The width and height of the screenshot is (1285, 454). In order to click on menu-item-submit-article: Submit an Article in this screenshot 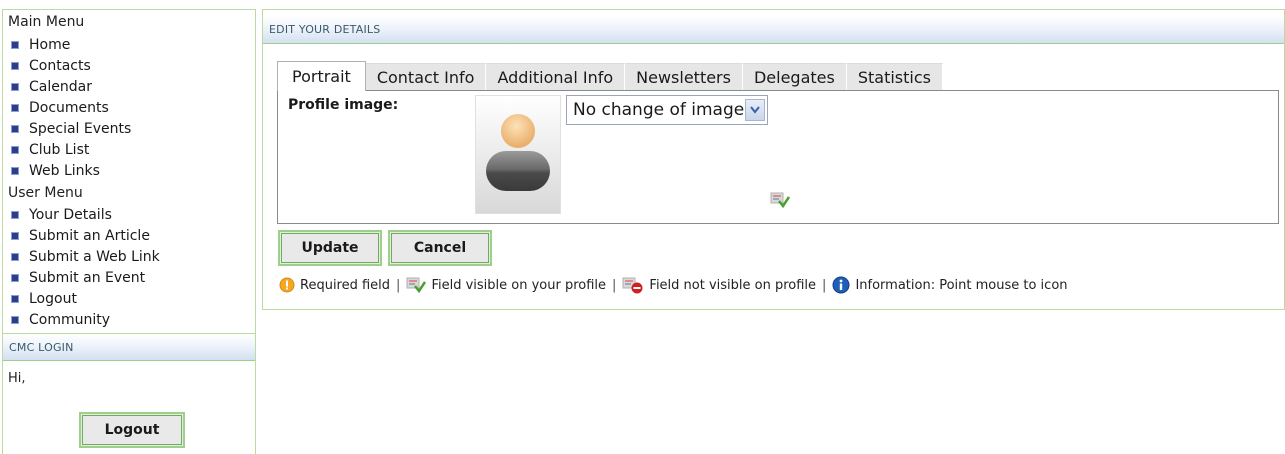, I will do `click(80, 235)`.